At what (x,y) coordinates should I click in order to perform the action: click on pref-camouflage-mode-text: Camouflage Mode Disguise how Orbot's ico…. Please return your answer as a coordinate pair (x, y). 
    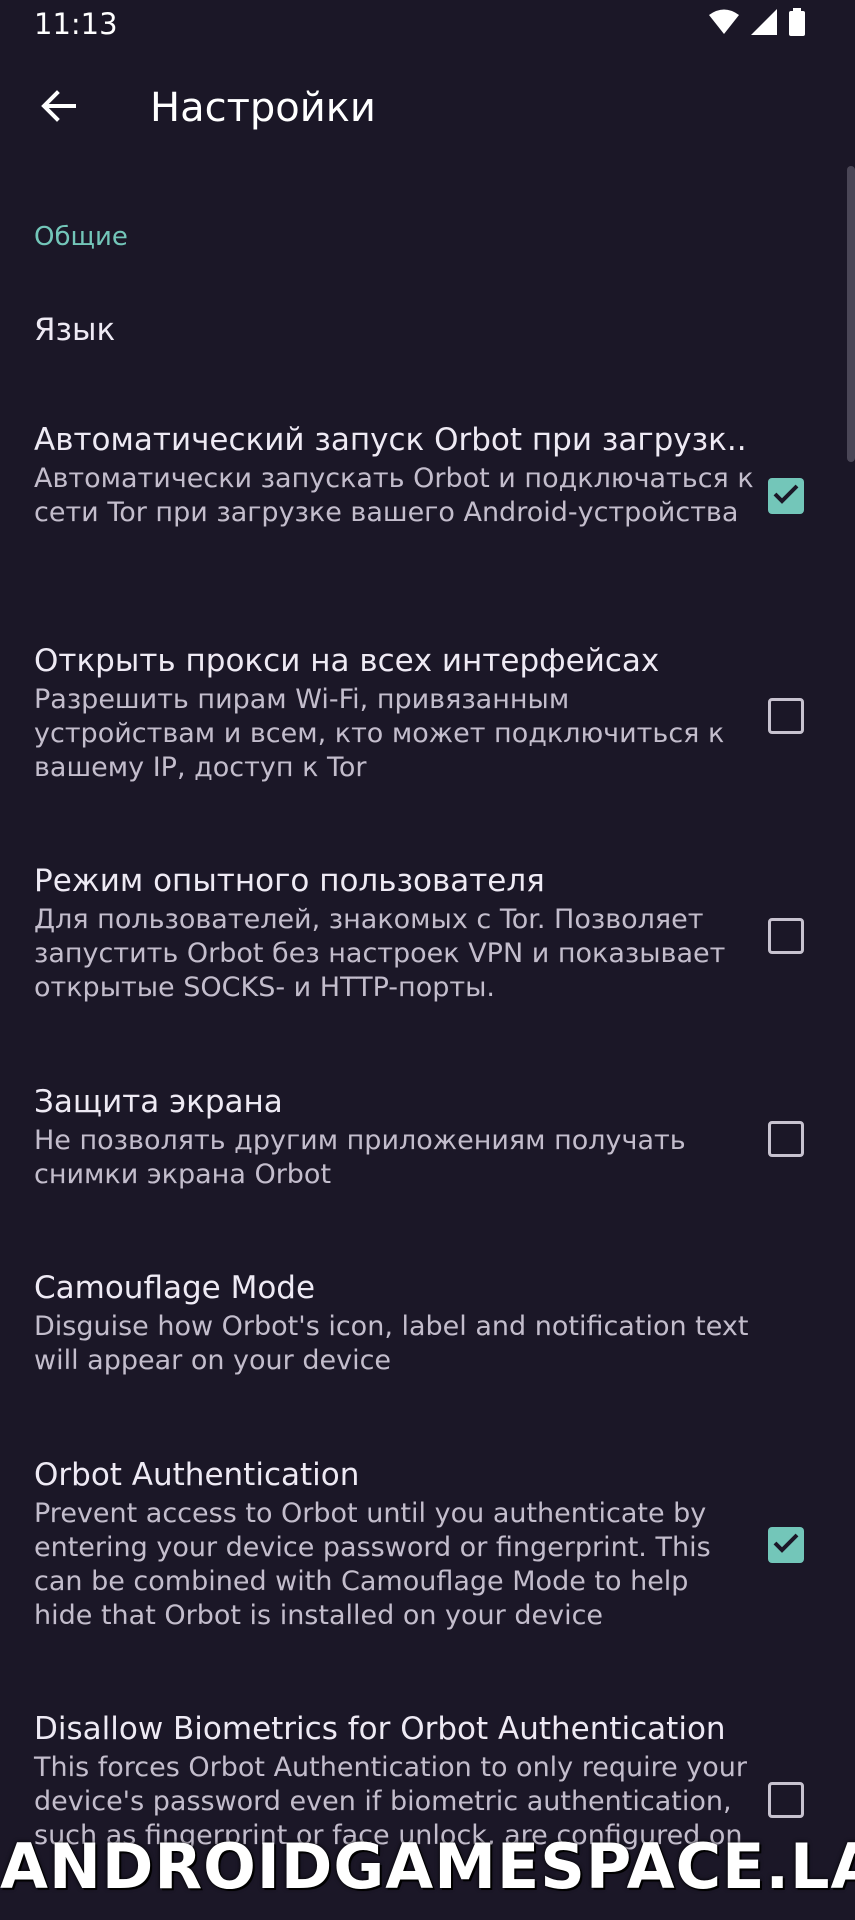
    Looking at the image, I should click on (394, 1323).